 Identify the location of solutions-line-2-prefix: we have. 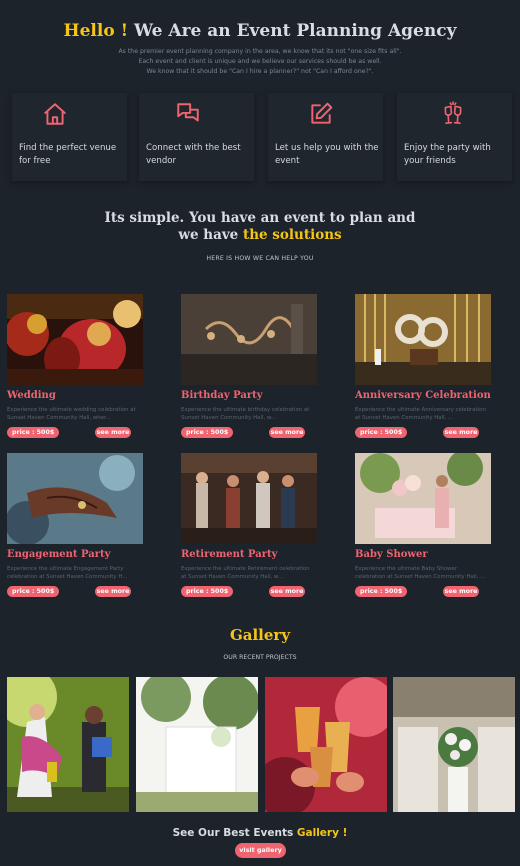
(210, 235).